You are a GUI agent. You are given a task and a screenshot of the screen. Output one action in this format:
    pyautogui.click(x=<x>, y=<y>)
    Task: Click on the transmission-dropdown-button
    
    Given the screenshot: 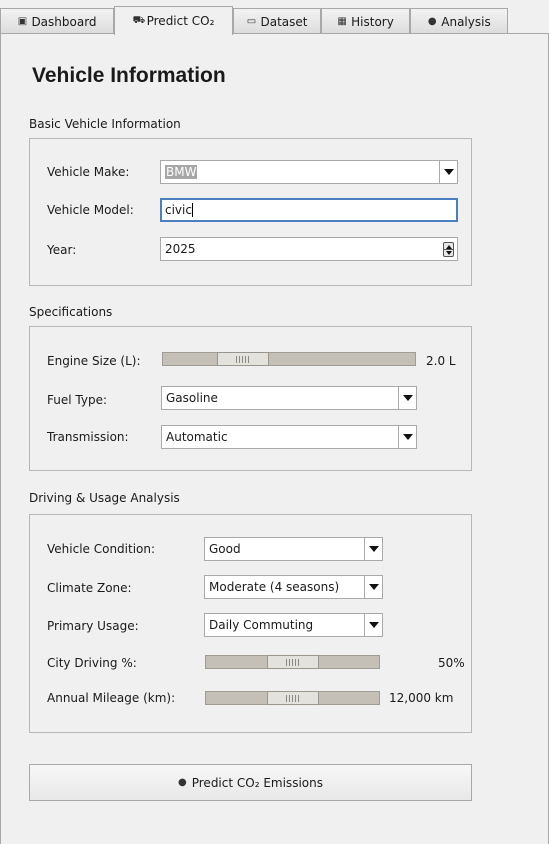 What is the action you would take?
    pyautogui.click(x=407, y=437)
    